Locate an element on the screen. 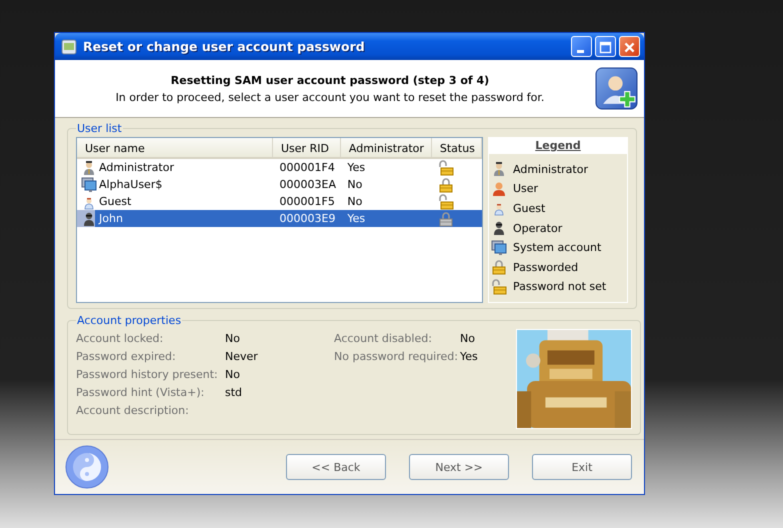  step-instructions: In order to proceed, select a user account you want to reset the password for. is located at coordinates (330, 97).